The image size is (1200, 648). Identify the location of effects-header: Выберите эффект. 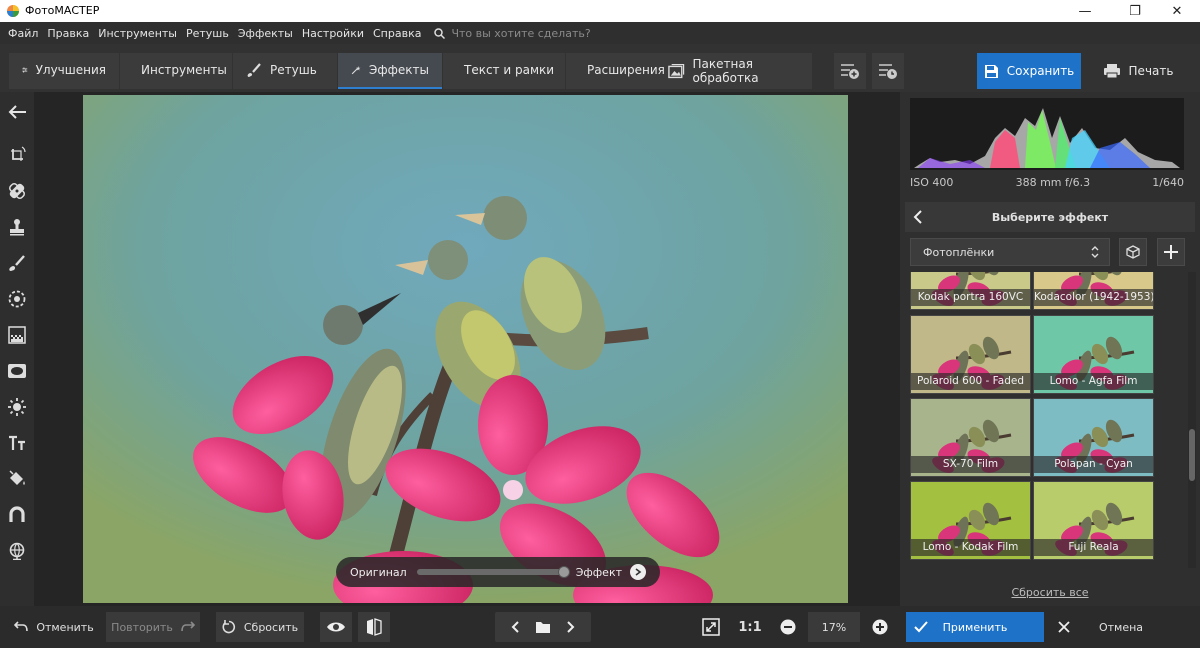
(1050, 217).